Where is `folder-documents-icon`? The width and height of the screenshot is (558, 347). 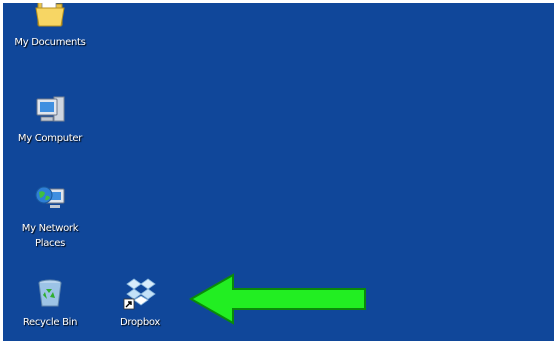
folder-documents-icon is located at coordinates (50, 15).